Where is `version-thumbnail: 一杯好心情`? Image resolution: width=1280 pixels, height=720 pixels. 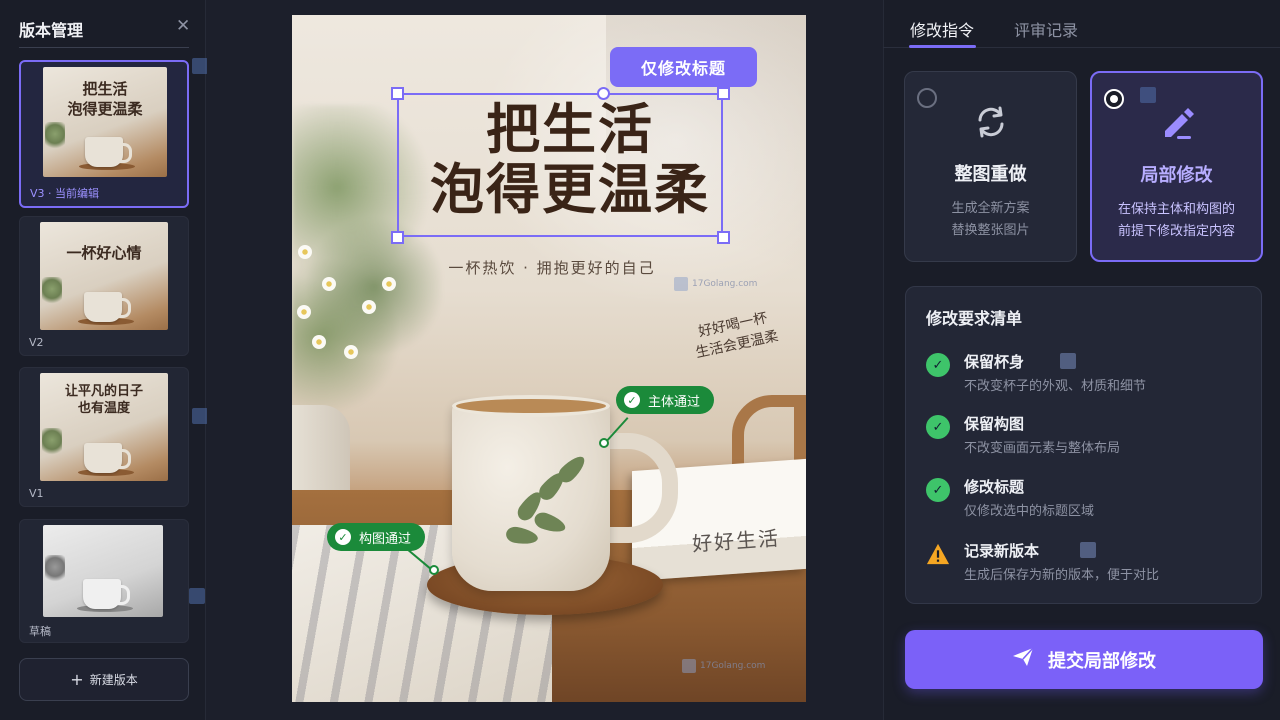 version-thumbnail: 一杯好心情 is located at coordinates (104, 276).